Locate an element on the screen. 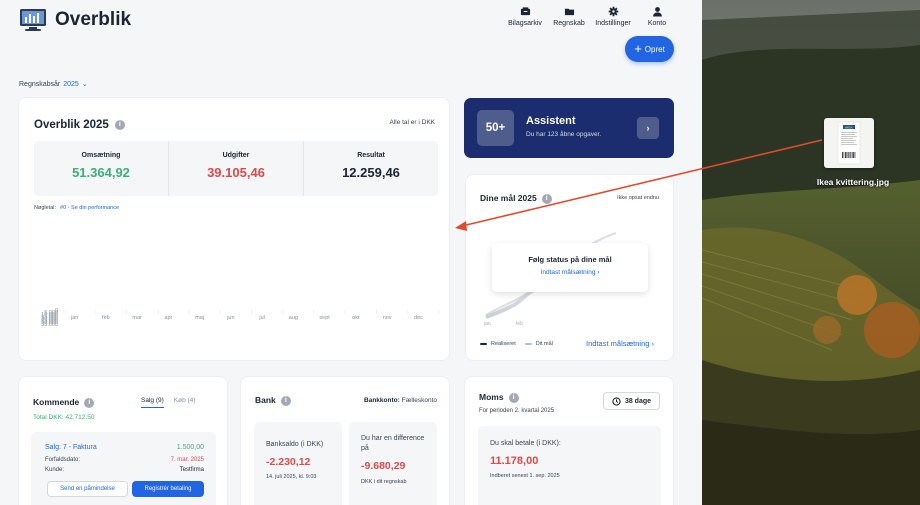  key-figures: Nøgletal: #0 - Se din performance is located at coordinates (76, 208).